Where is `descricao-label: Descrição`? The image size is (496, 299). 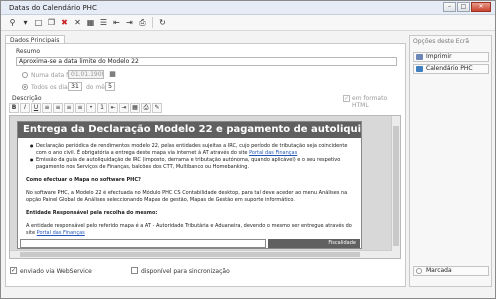 descricao-label: Descrição is located at coordinates (27, 98).